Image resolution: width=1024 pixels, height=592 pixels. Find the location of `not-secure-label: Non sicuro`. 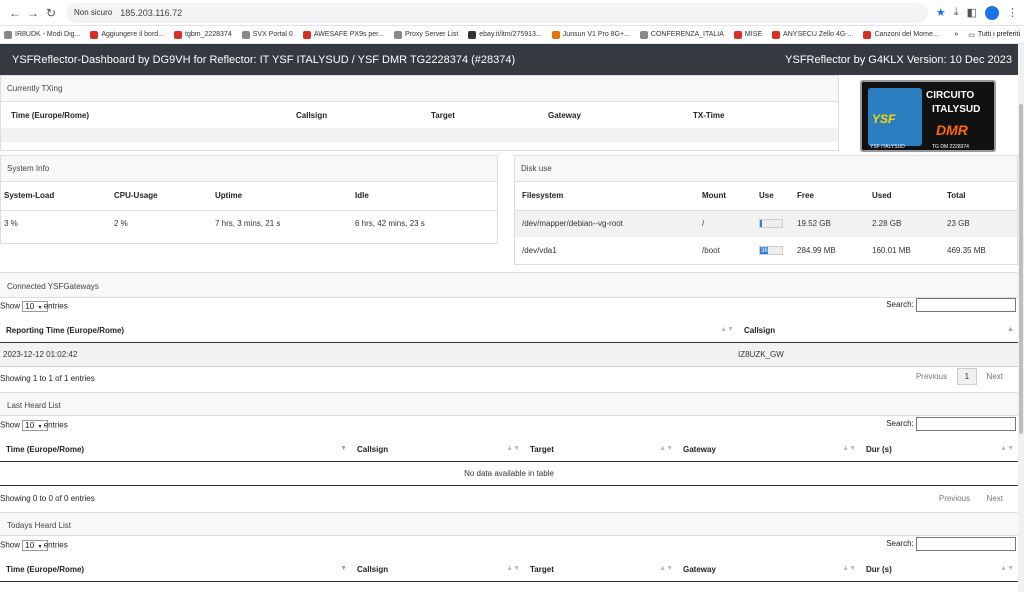

not-secure-label: Non sicuro is located at coordinates (93, 12).